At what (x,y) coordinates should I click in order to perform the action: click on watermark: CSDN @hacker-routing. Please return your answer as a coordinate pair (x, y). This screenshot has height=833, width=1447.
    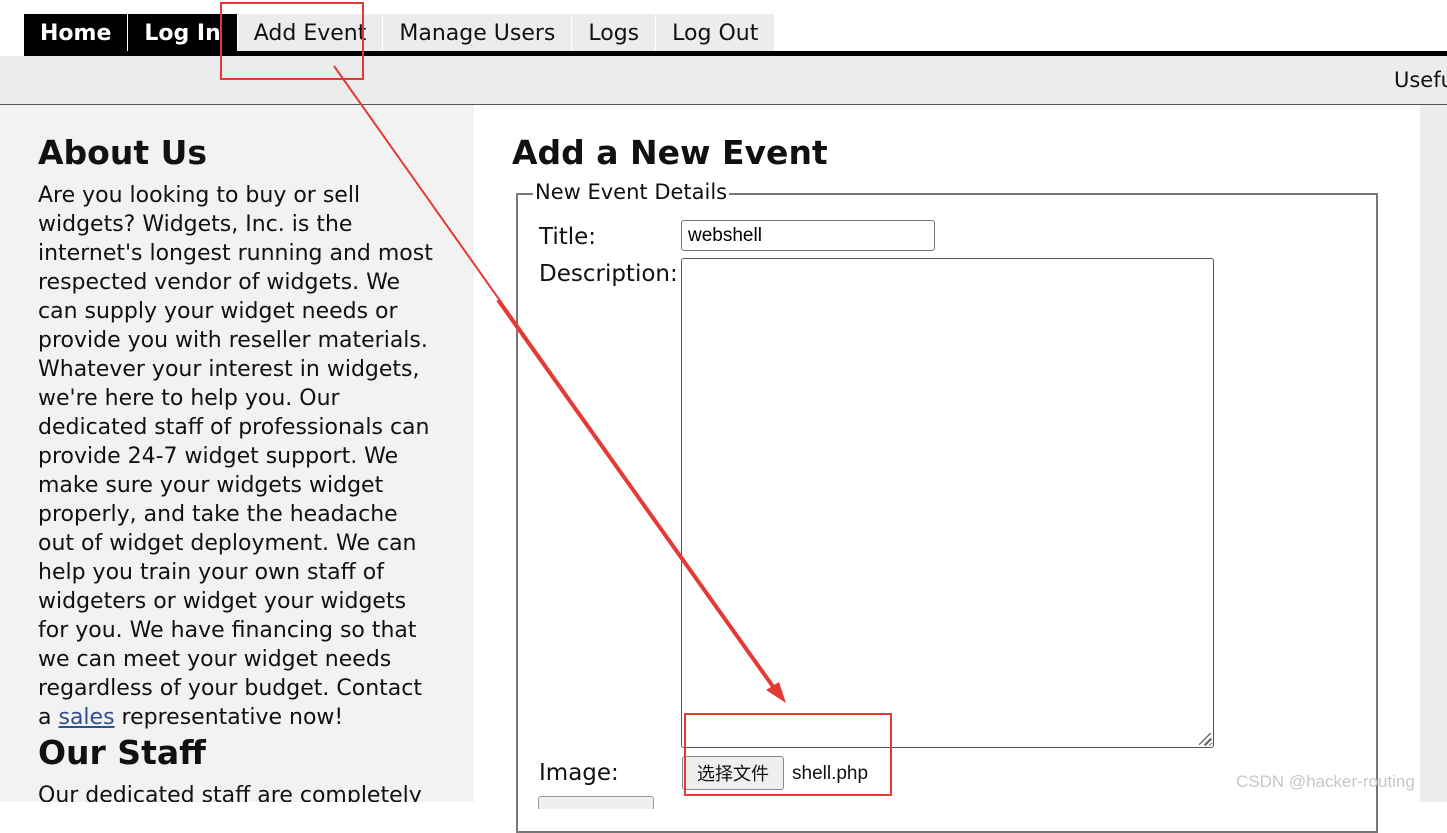
    Looking at the image, I should click on (1325, 781).